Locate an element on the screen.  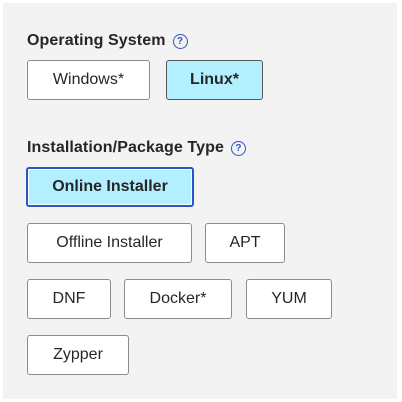
pkg-option-zypper: Zypper is located at coordinates (78, 355).